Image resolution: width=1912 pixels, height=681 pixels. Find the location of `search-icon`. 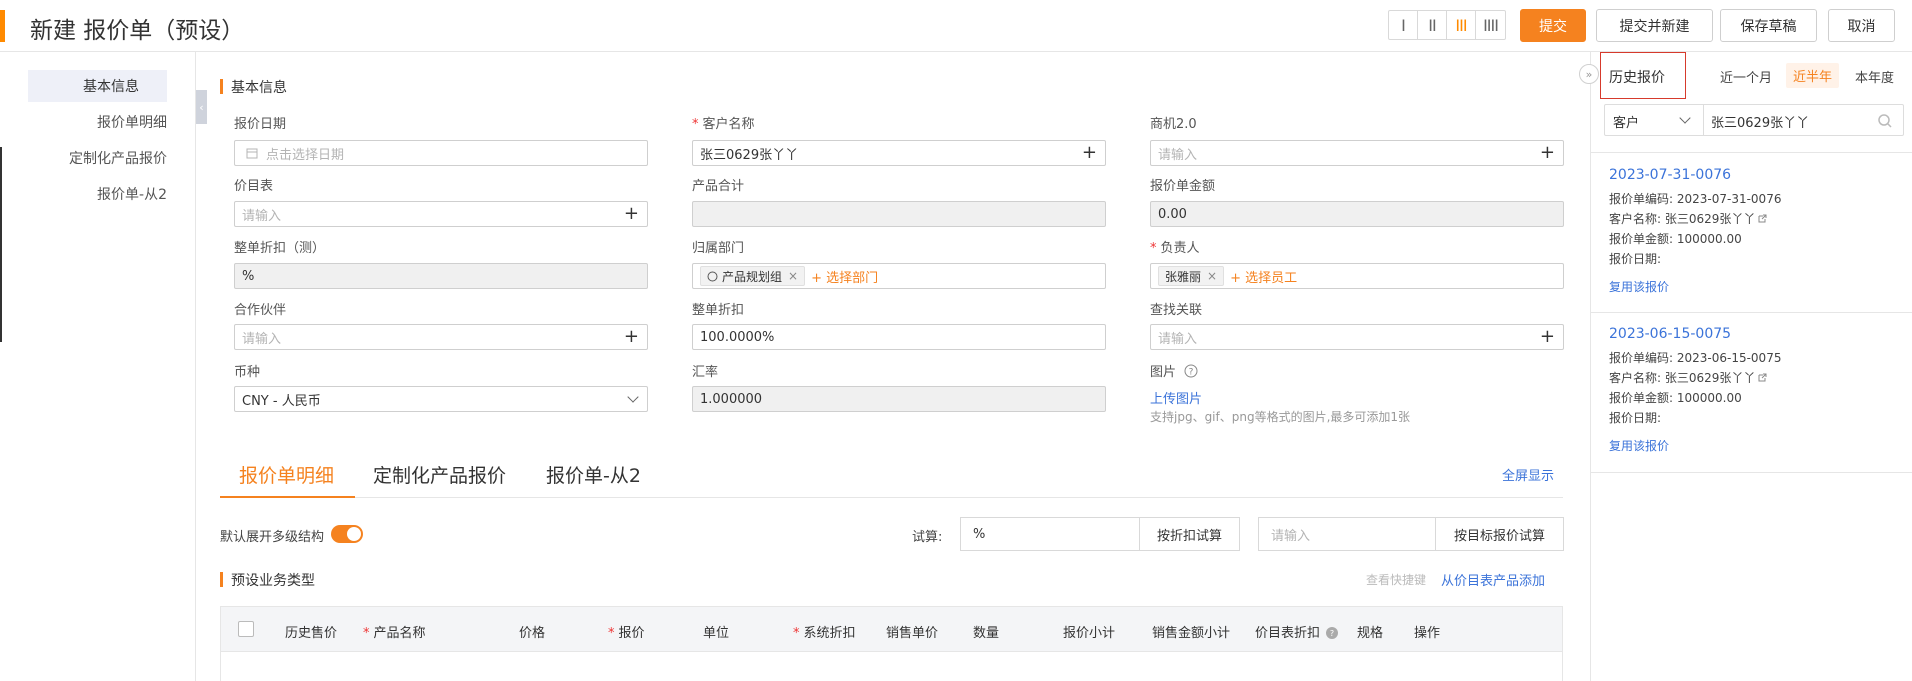

search-icon is located at coordinates (1885, 121).